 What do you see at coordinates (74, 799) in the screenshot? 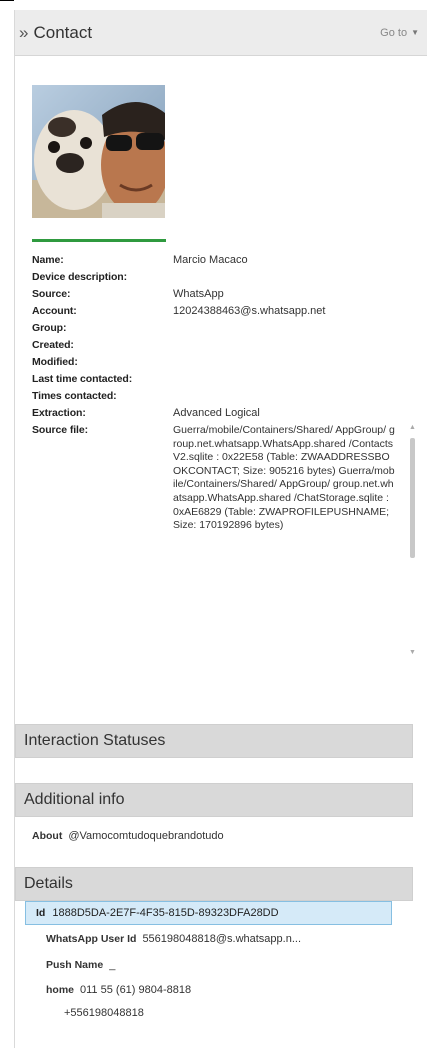
I see `section-title: Additional info` at bounding box center [74, 799].